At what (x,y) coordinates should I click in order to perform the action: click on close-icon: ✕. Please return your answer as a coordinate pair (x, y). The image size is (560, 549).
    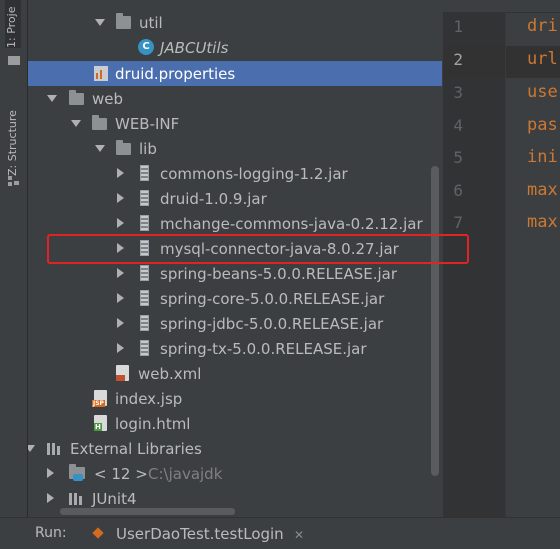
    Looking at the image, I should click on (299, 535).